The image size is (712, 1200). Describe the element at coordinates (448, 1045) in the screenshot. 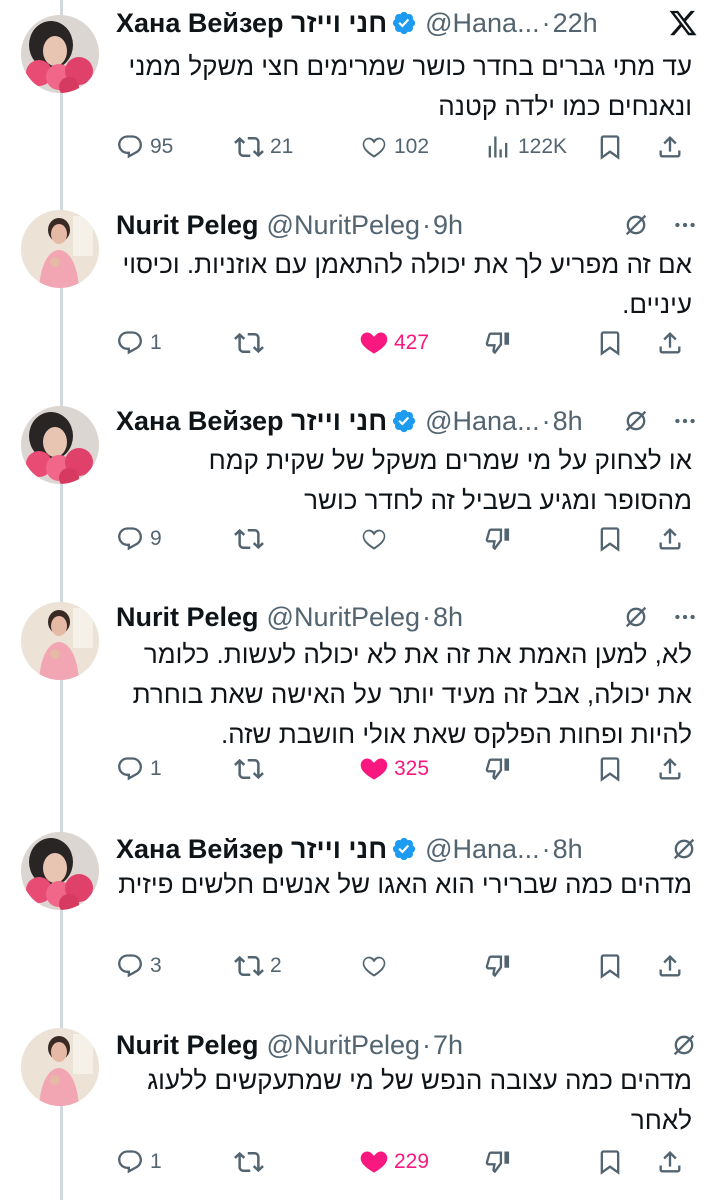

I see `timestamp: 7h` at that location.